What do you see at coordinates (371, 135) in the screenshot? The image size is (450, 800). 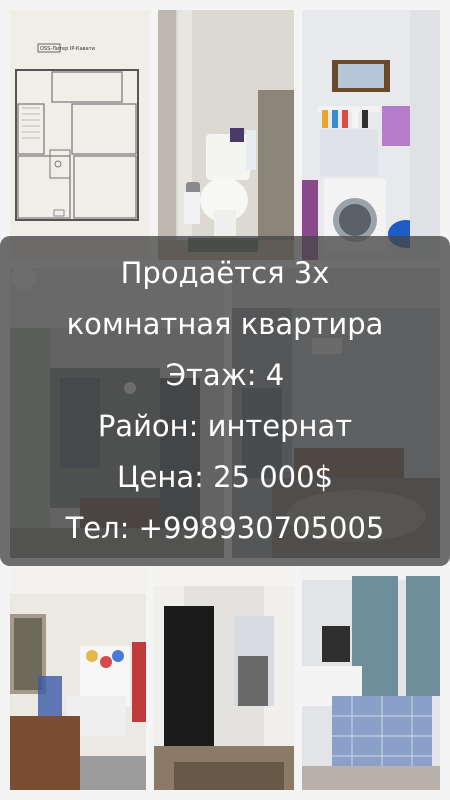 I see `laundry-photo` at bounding box center [371, 135].